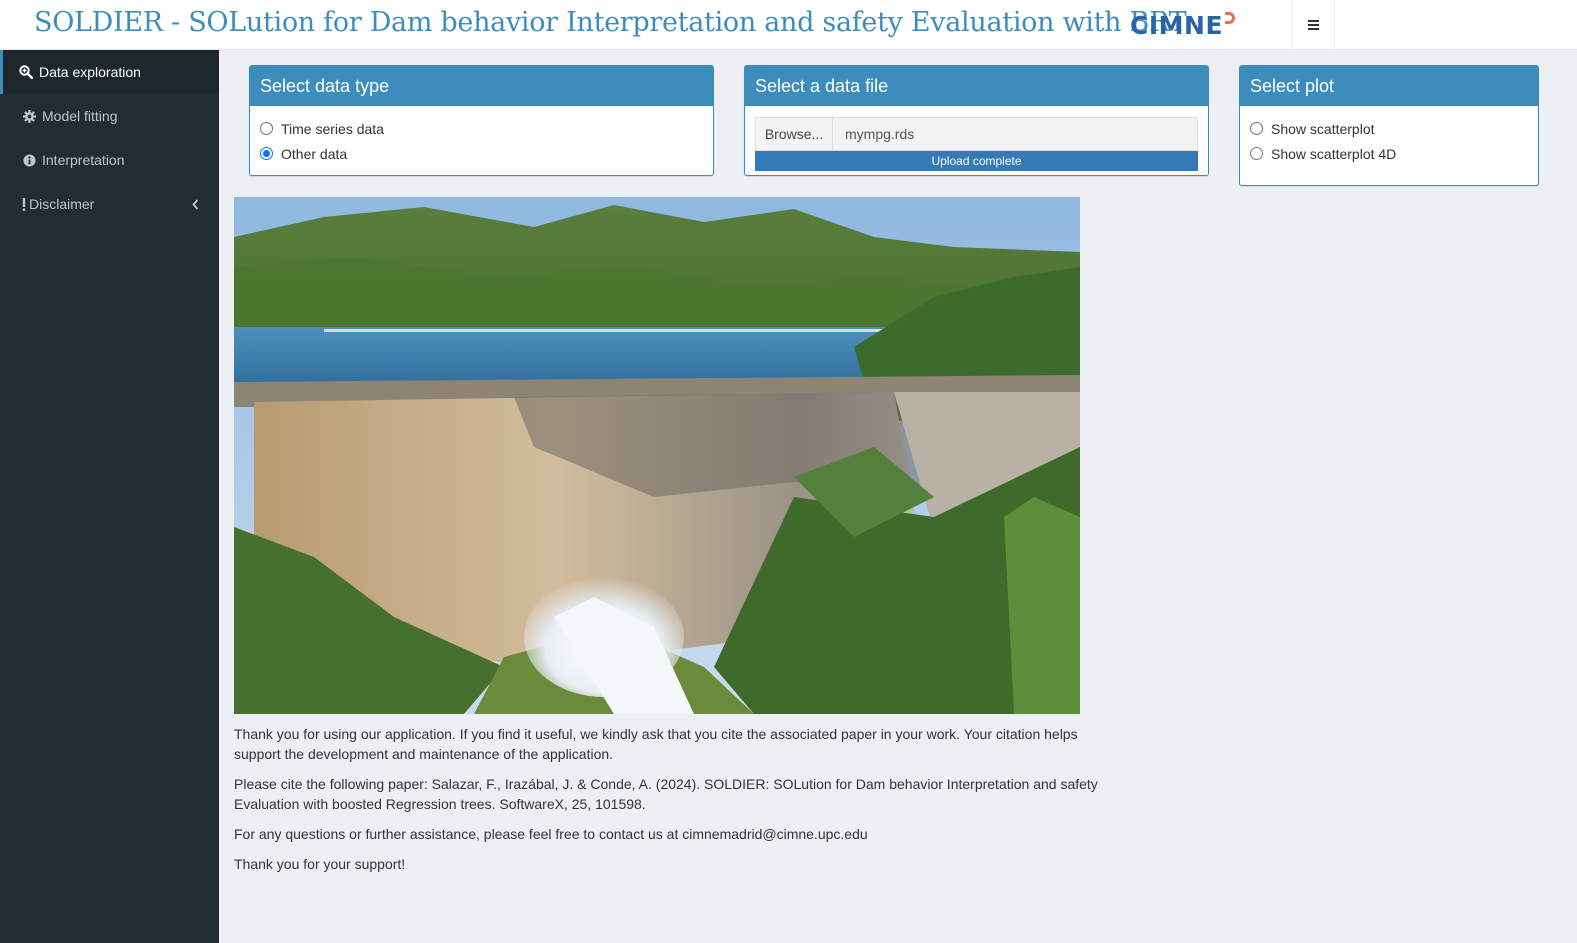 The height and width of the screenshot is (943, 1577). Describe the element at coordinates (332, 128) in the screenshot. I see `radio-label: Time series data` at that location.